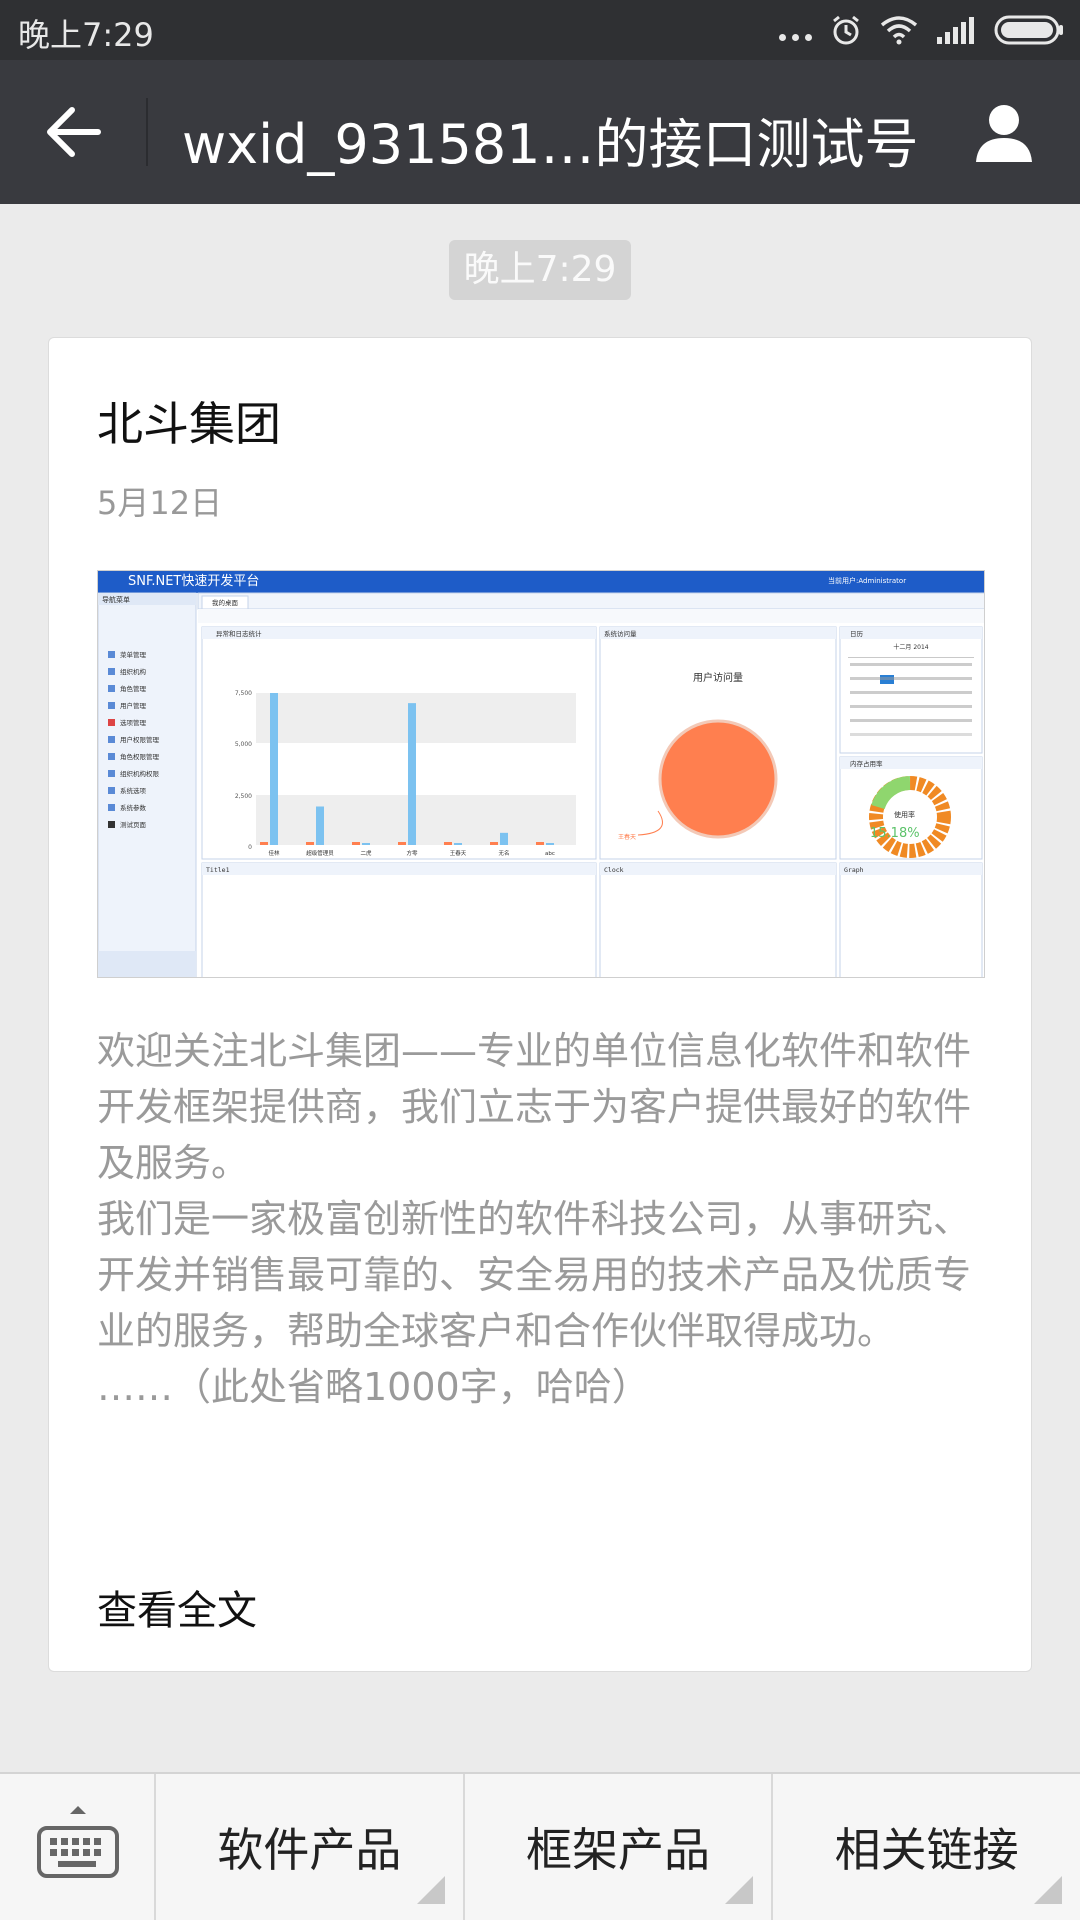 The height and width of the screenshot is (1920, 1080). Describe the element at coordinates (614, 870) in the screenshot. I see `cover-panel-title: Clock` at that location.